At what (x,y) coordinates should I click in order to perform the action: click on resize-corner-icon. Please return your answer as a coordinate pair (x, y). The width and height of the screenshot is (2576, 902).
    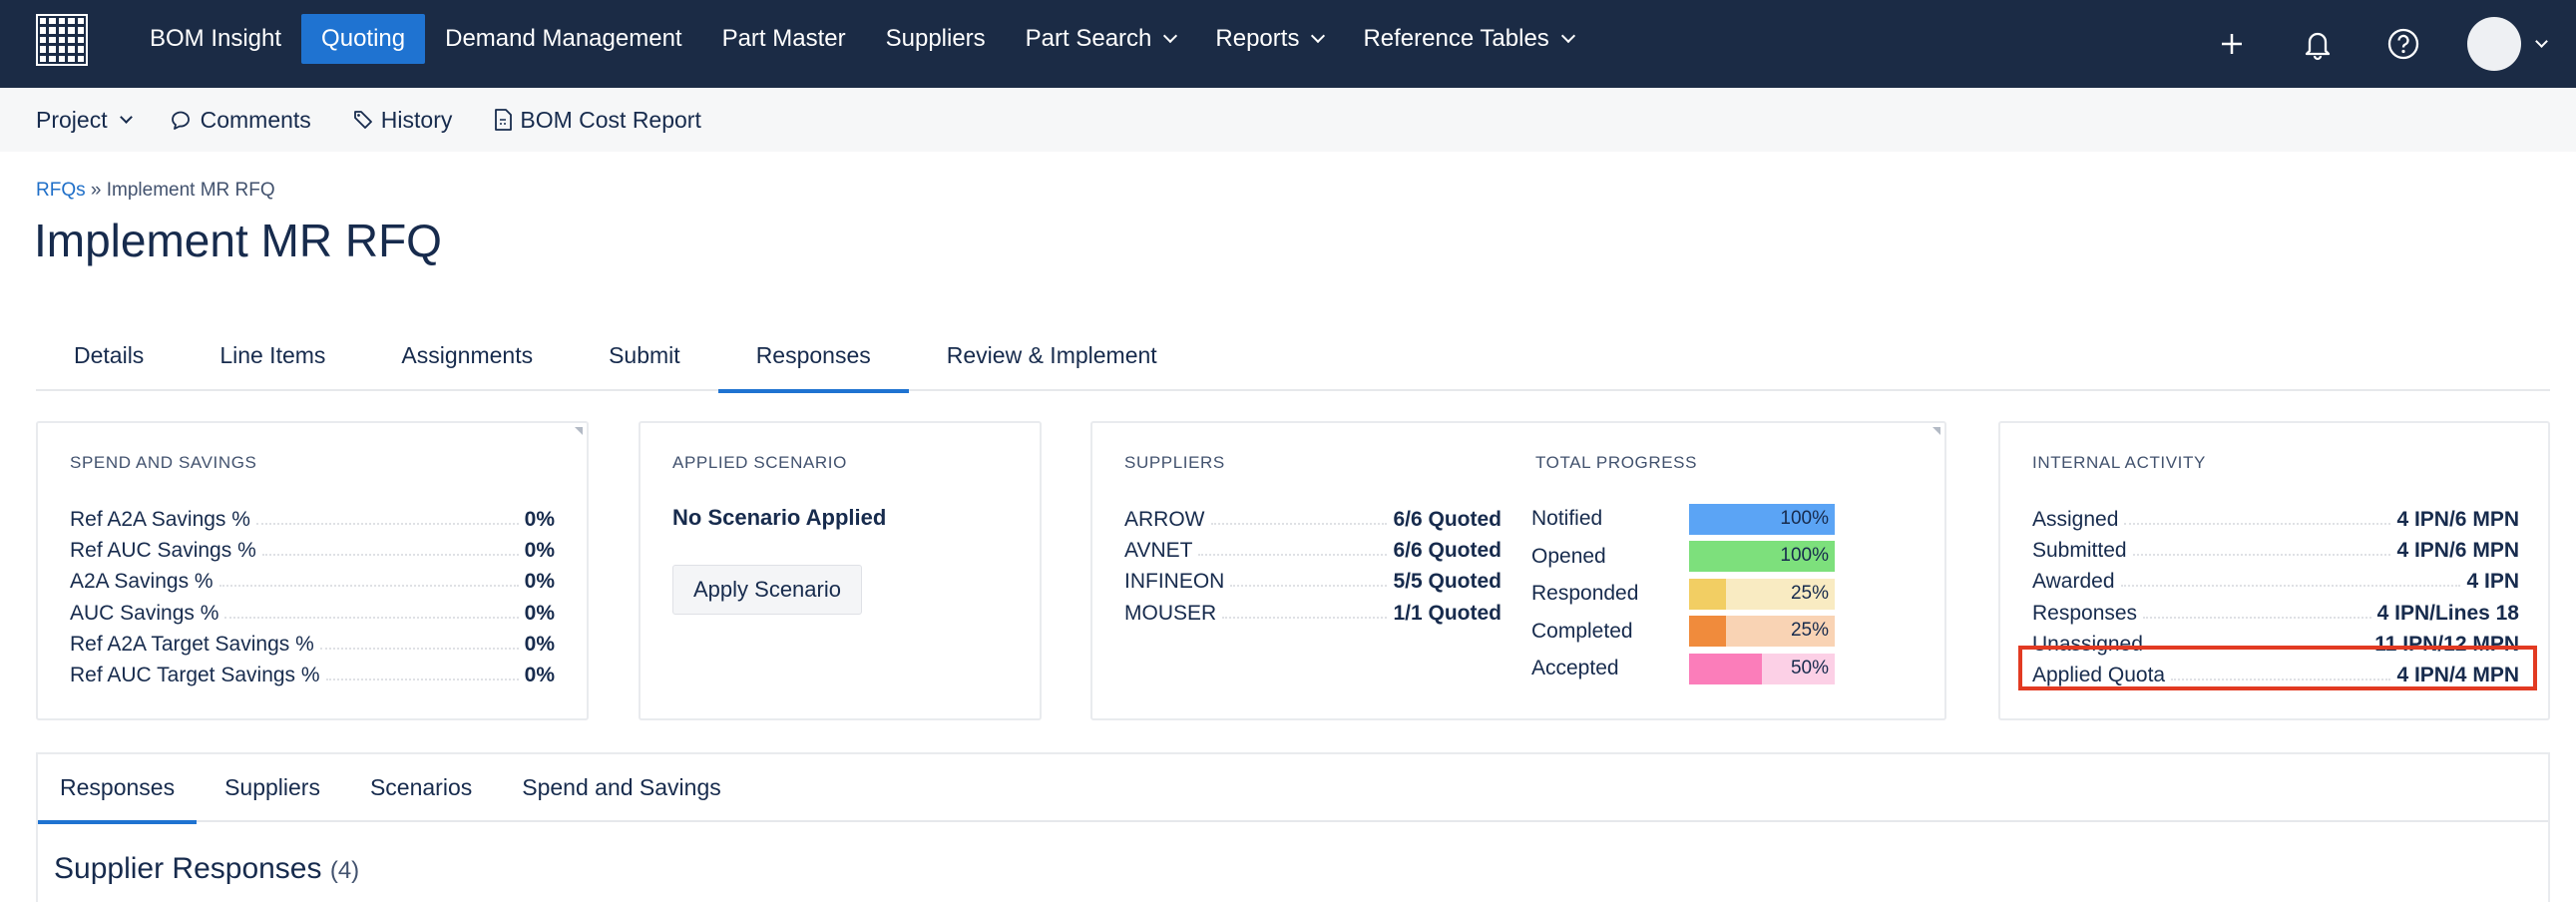
    Looking at the image, I should click on (579, 431).